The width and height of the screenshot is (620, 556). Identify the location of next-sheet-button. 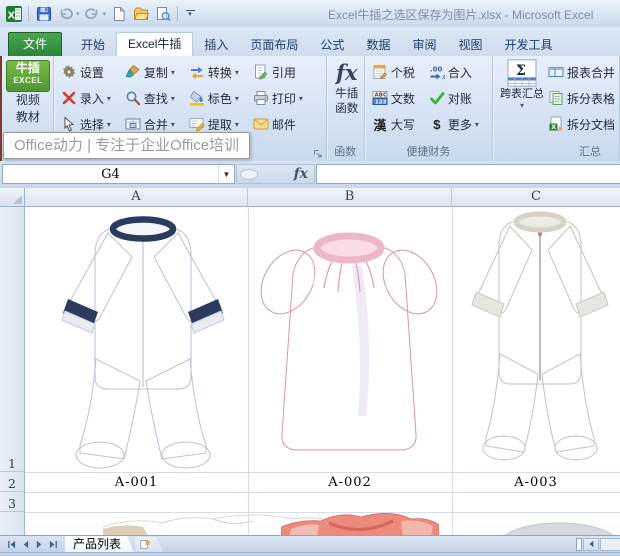
(39, 544).